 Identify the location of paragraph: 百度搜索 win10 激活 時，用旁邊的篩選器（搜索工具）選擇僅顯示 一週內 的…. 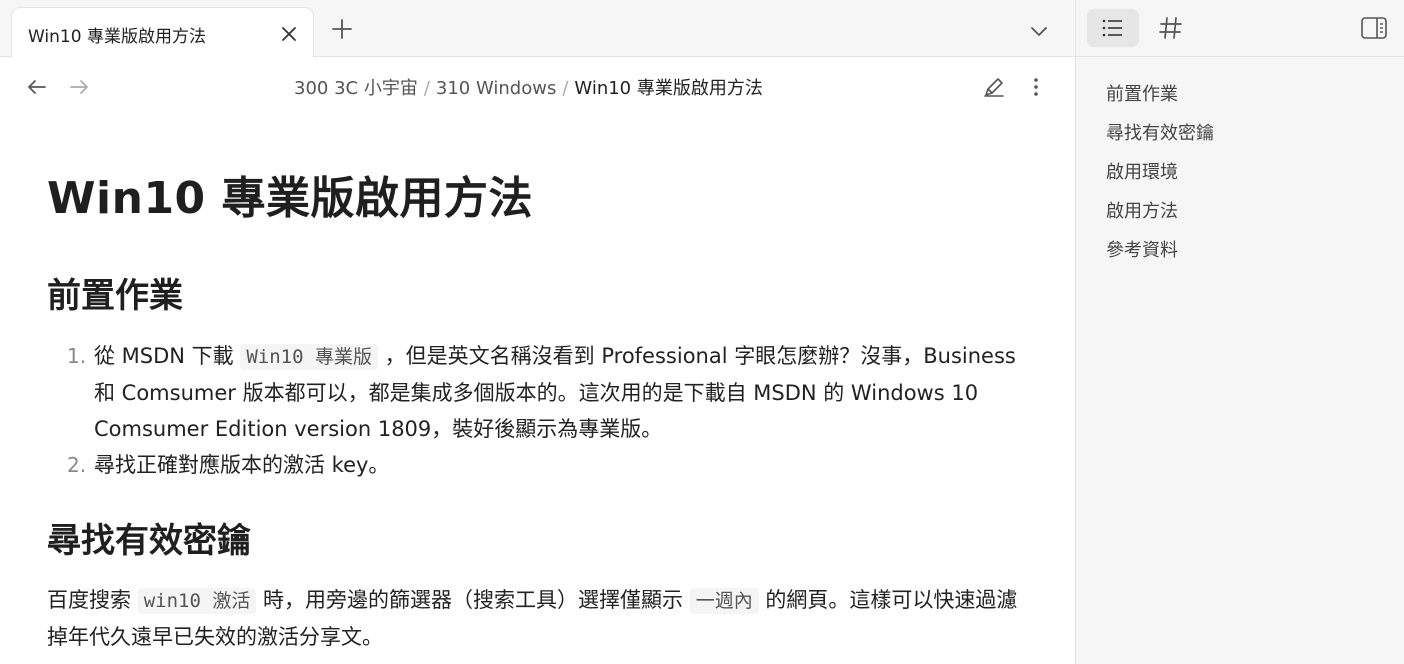
(542, 618).